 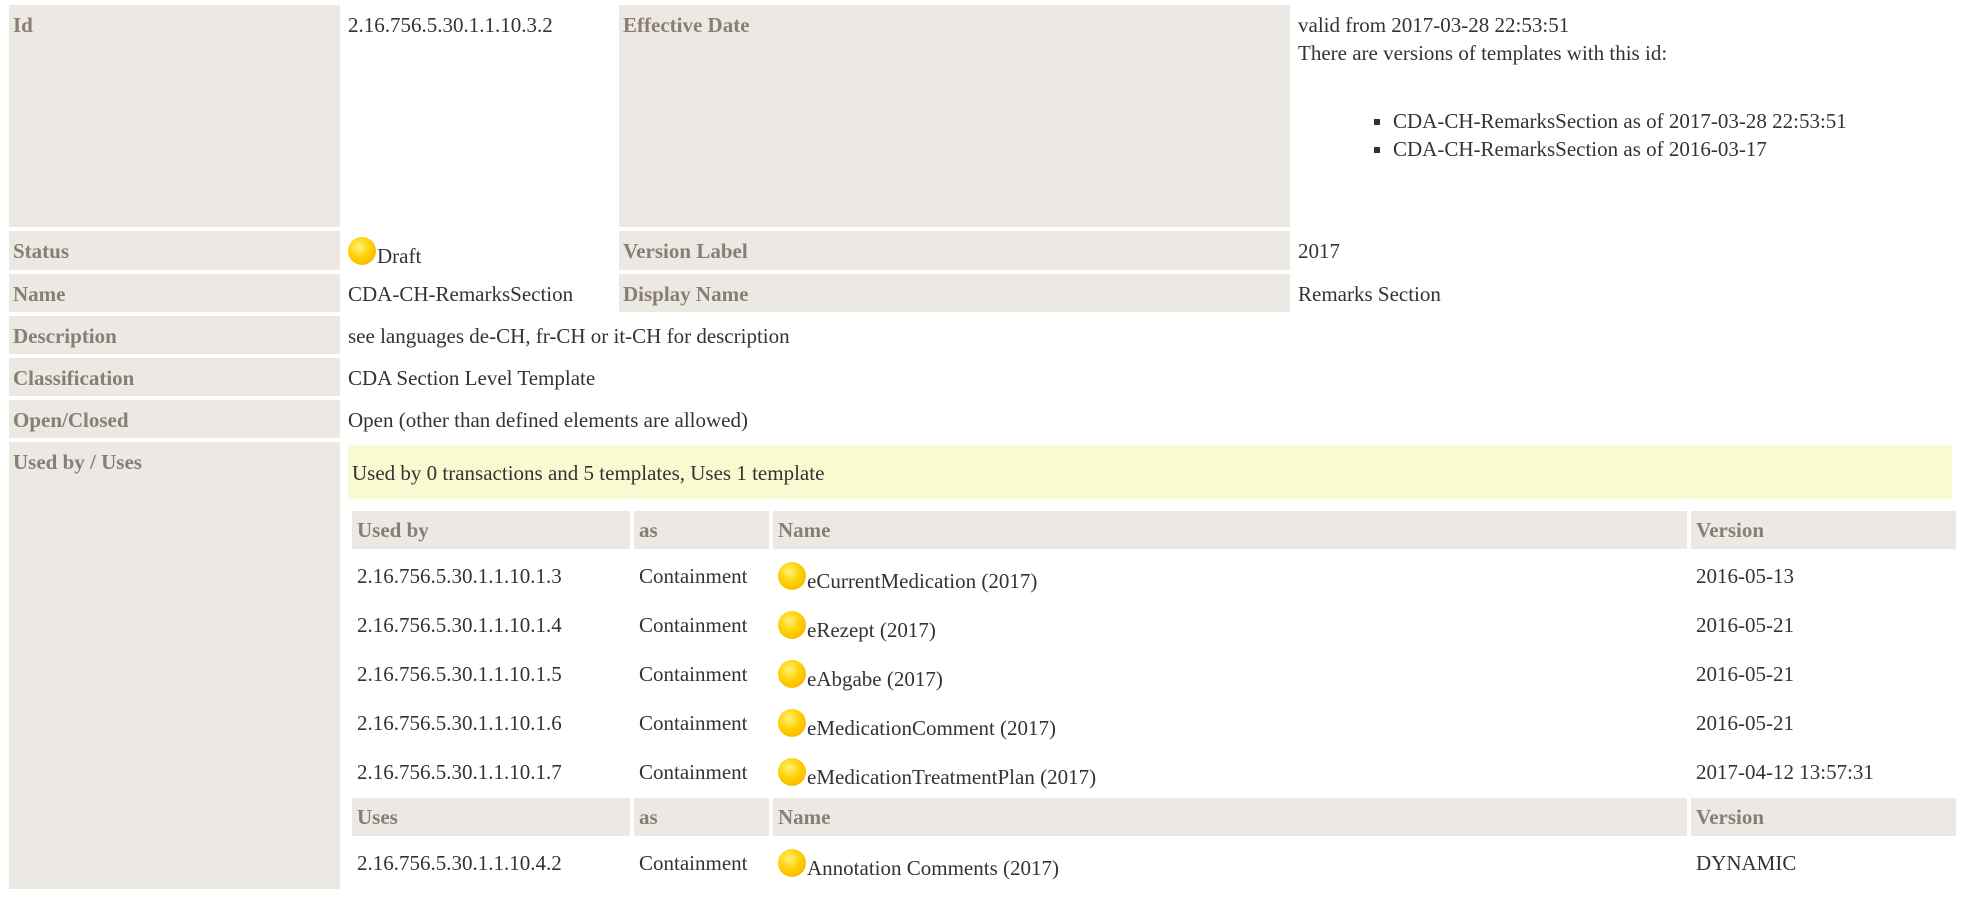 I want to click on name-value: CDA-CH-RemarksSection, so click(x=461, y=294).